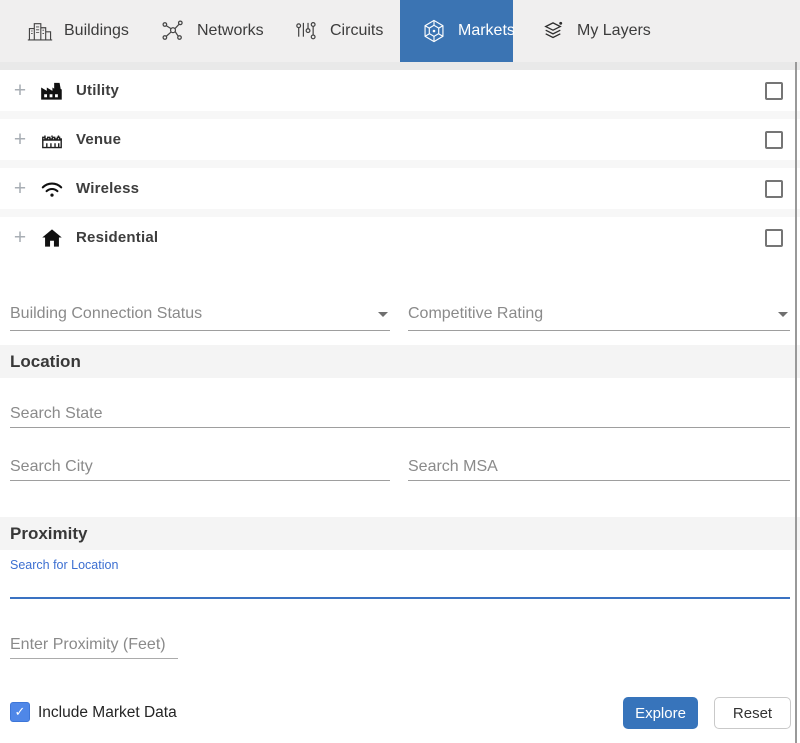  What do you see at coordinates (400, 587) in the screenshot?
I see `search-location-input` at bounding box center [400, 587].